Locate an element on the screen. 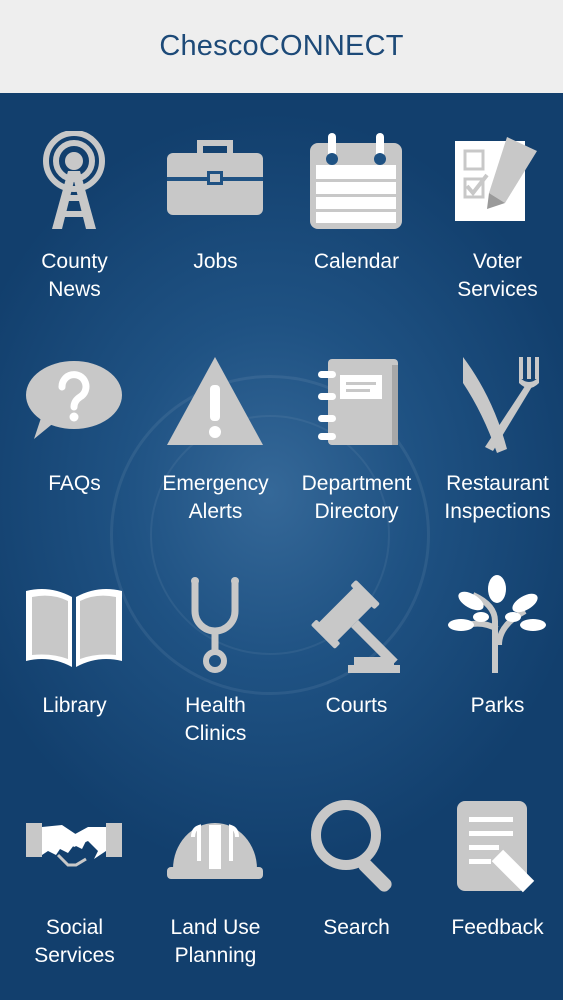 The height and width of the screenshot is (1000, 563). tile-courts: Courts is located at coordinates (356, 642).